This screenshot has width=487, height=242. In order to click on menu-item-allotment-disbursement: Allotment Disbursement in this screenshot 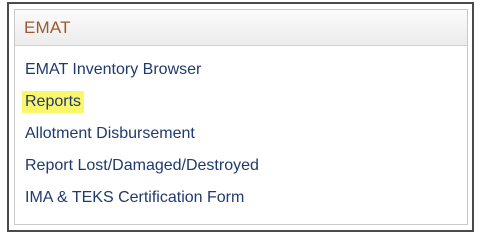, I will do `click(111, 134)`.